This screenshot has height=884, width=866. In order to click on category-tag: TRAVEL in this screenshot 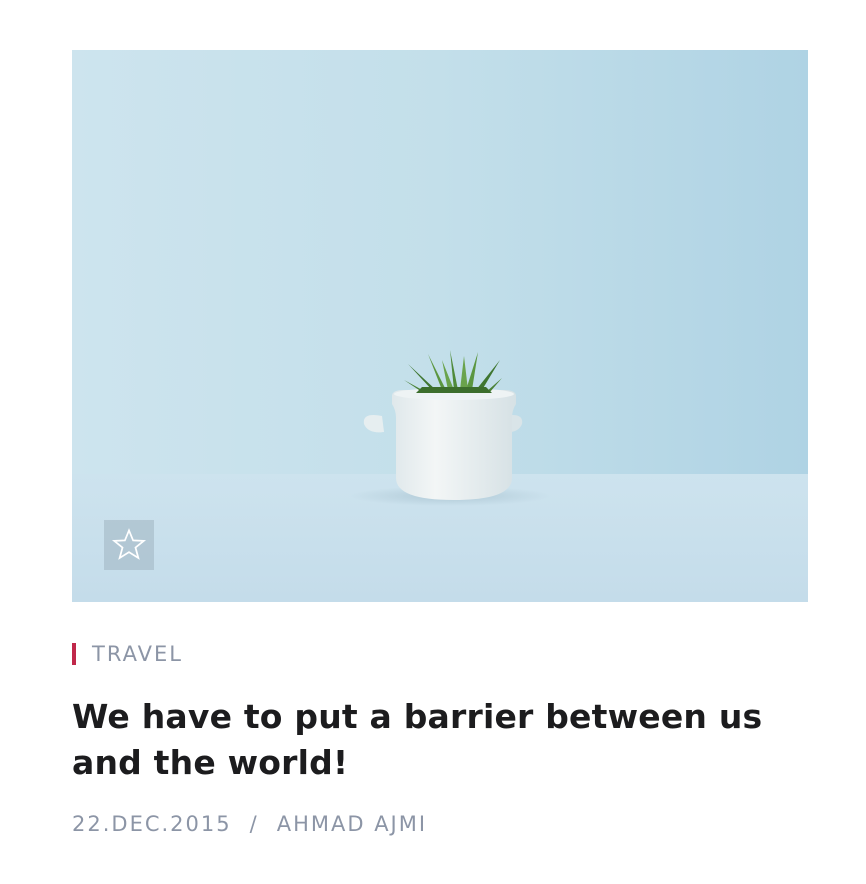, I will do `click(127, 654)`.